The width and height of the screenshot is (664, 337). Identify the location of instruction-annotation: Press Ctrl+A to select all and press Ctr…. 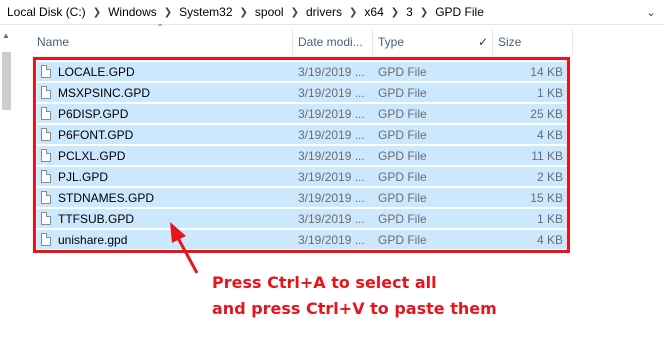
(354, 296).